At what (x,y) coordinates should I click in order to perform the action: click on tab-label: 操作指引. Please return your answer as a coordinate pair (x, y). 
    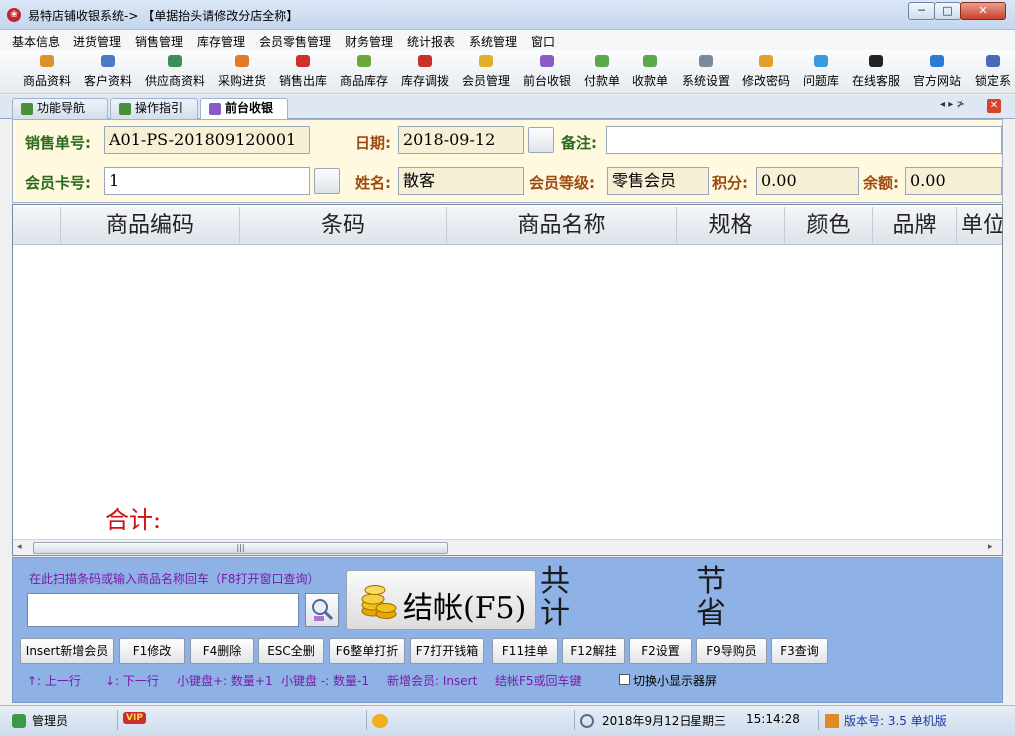
    Looking at the image, I should click on (159, 108).